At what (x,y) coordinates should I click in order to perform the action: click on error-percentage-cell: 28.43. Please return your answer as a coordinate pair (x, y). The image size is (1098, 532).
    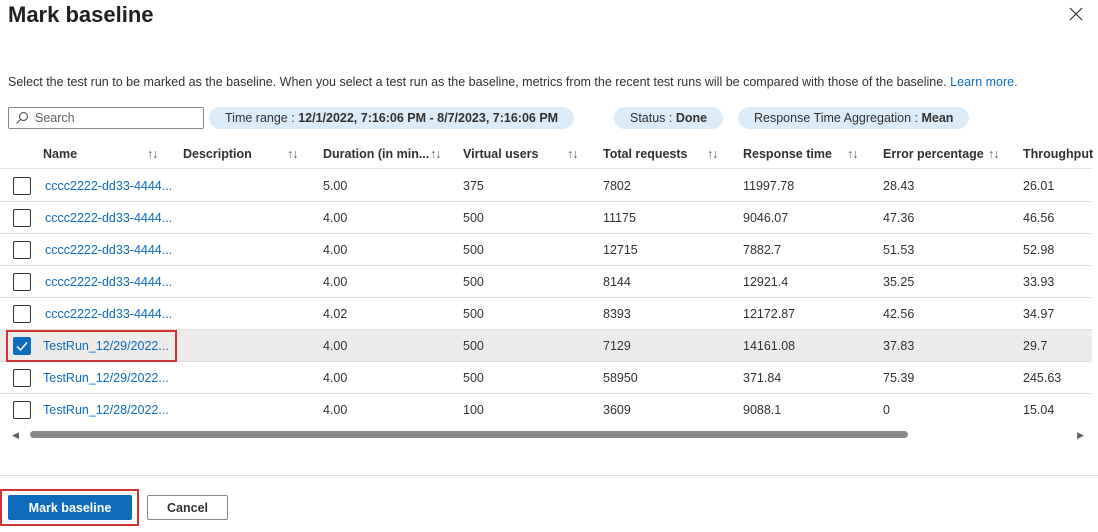
    Looking at the image, I should click on (899, 186).